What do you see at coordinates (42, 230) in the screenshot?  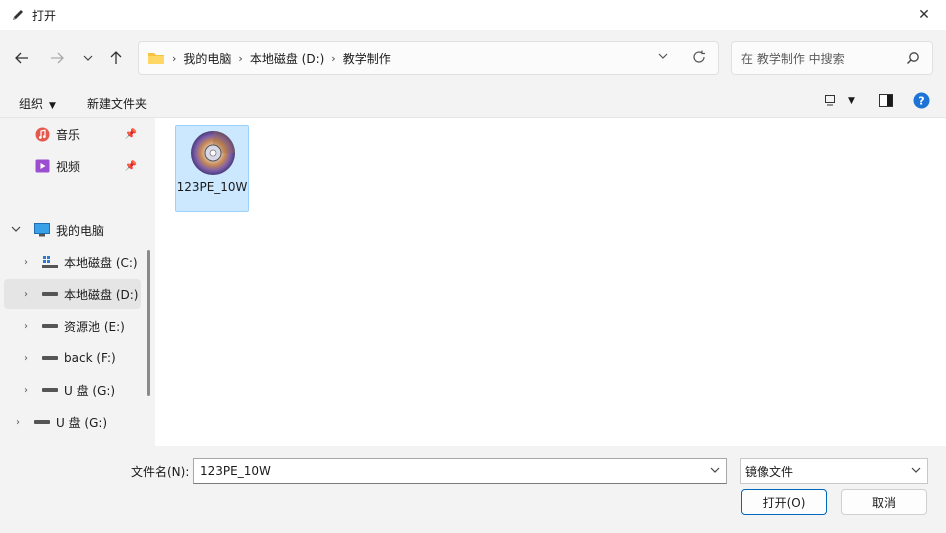 I see `computer-icon` at bounding box center [42, 230].